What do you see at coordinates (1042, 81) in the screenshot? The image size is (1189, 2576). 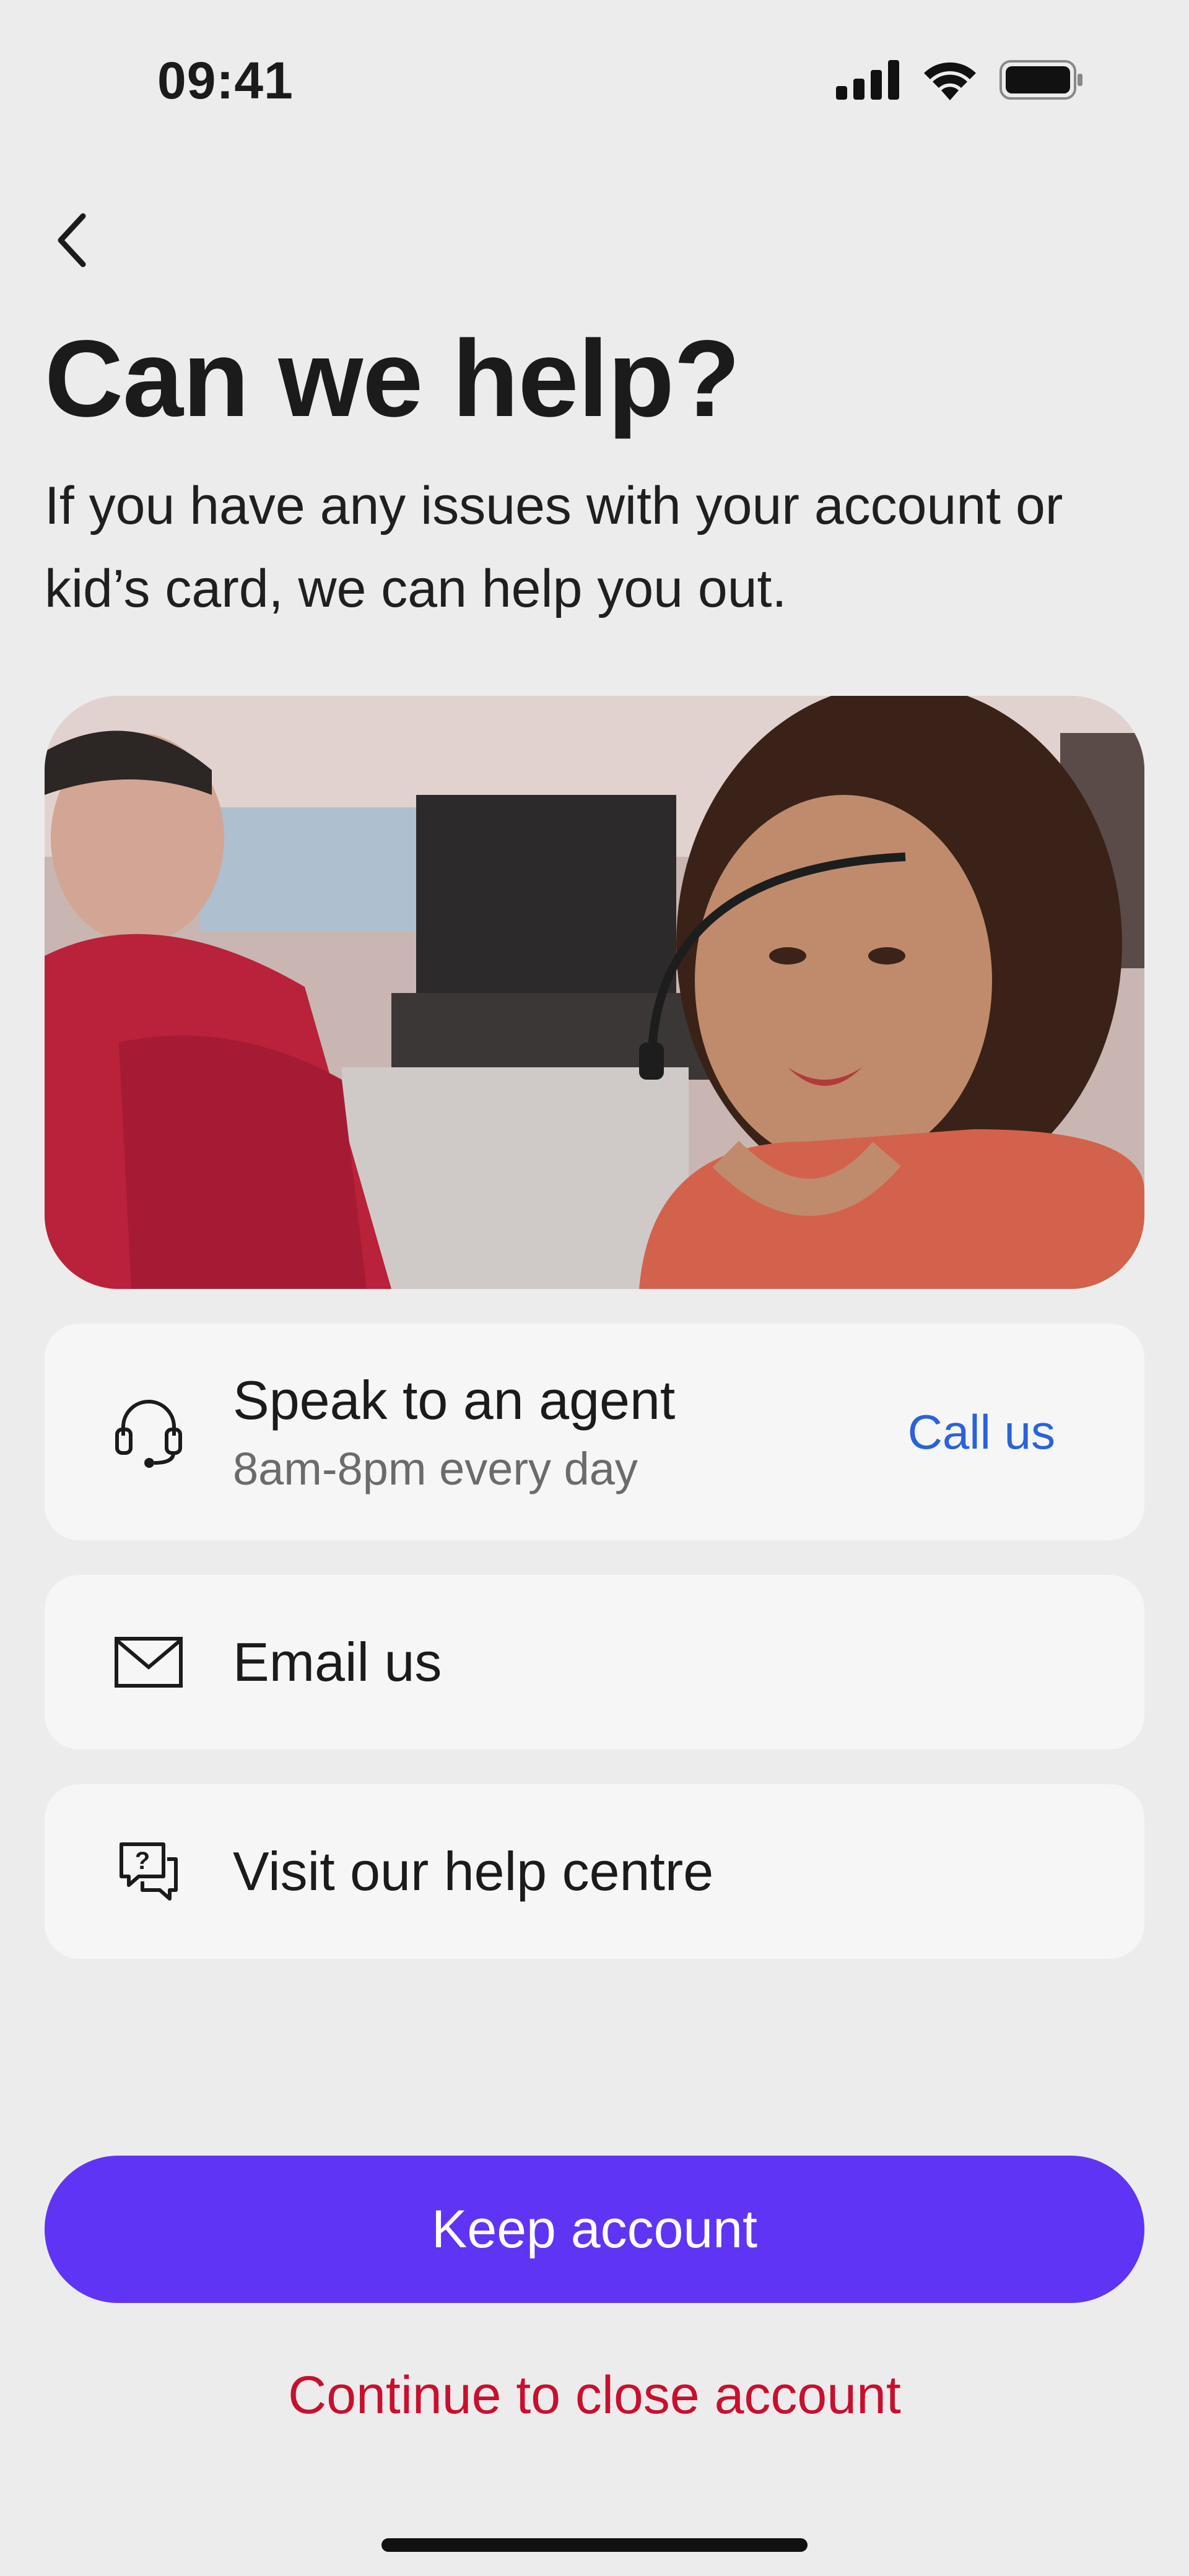 I see `battery-icon` at bounding box center [1042, 81].